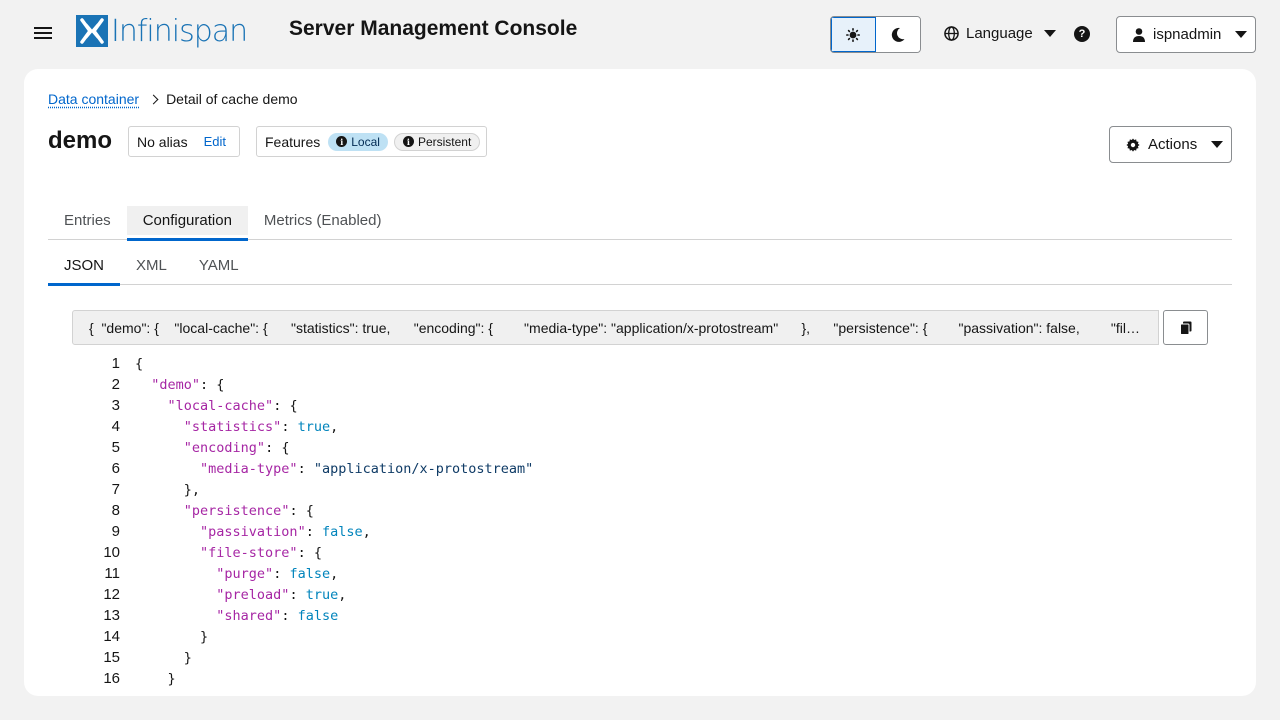 The width and height of the screenshot is (1280, 720). What do you see at coordinates (652, 531) in the screenshot?
I see `code-line: 9 "passivation": false,` at bounding box center [652, 531].